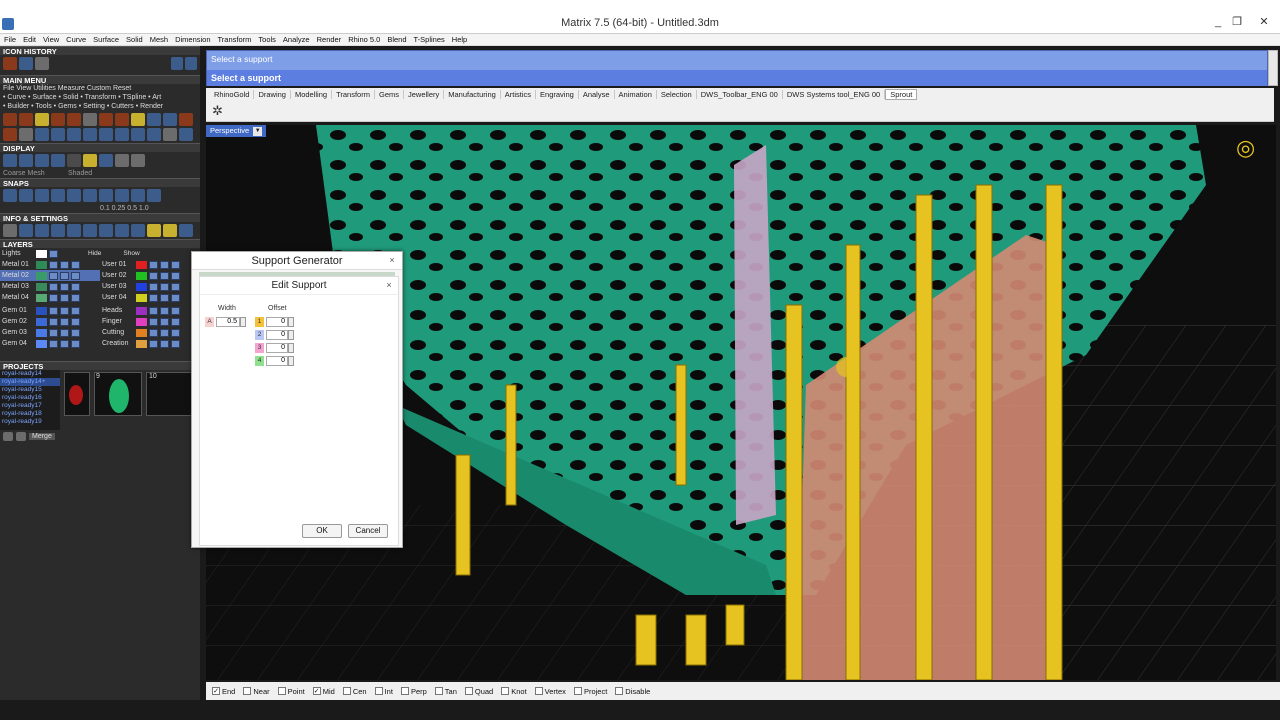 The image size is (1280, 720). Describe the element at coordinates (632, 691) in the screenshot. I see `snap-disable: Disable` at that location.